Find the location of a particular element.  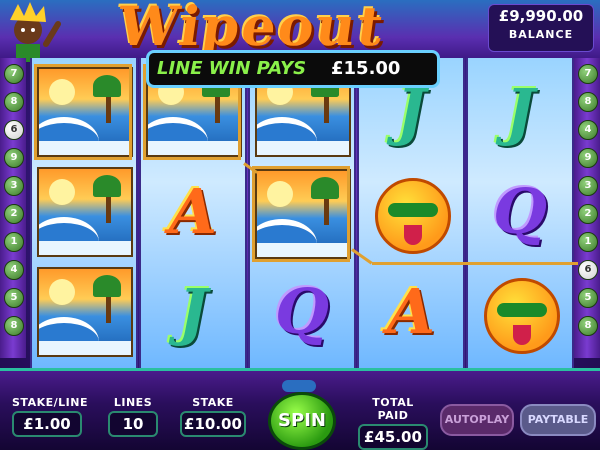

line-marker-left: 3 is located at coordinates (14, 186).